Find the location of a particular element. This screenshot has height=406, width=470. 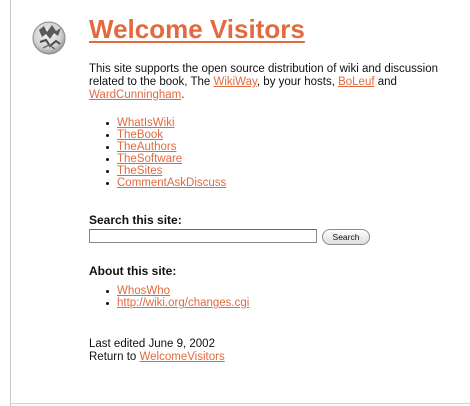

about-link-whoswho: WhosWho is located at coordinates (143, 291).